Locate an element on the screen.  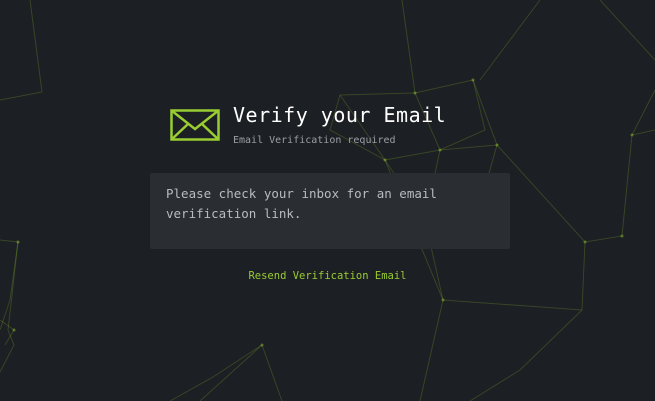
envelope-icon is located at coordinates (195, 125).